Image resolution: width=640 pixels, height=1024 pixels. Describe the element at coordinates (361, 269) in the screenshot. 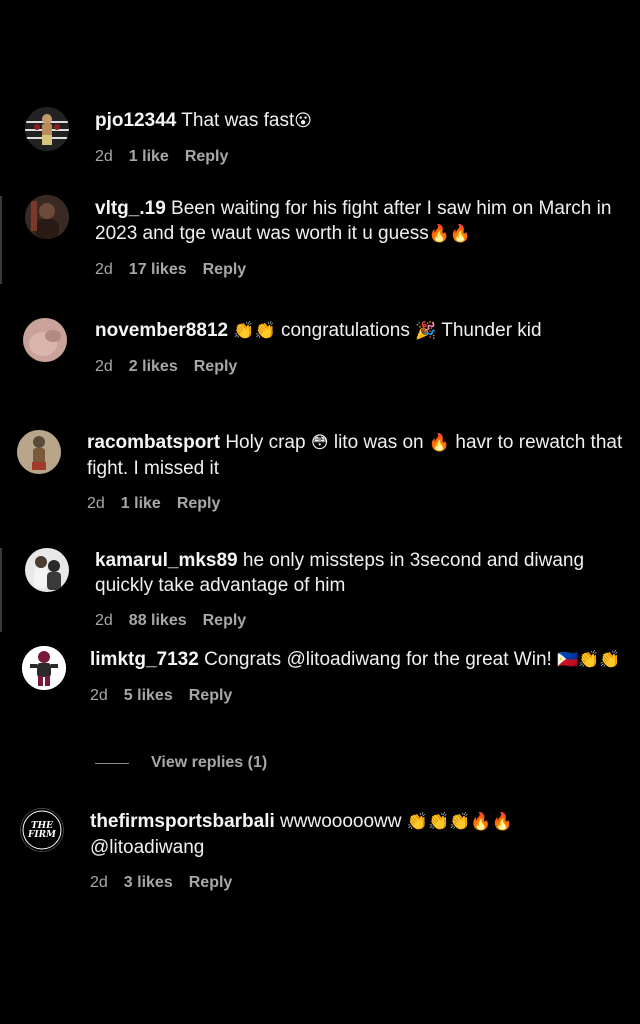

I see `comment-meta: 2d 17 likes Reply` at that location.